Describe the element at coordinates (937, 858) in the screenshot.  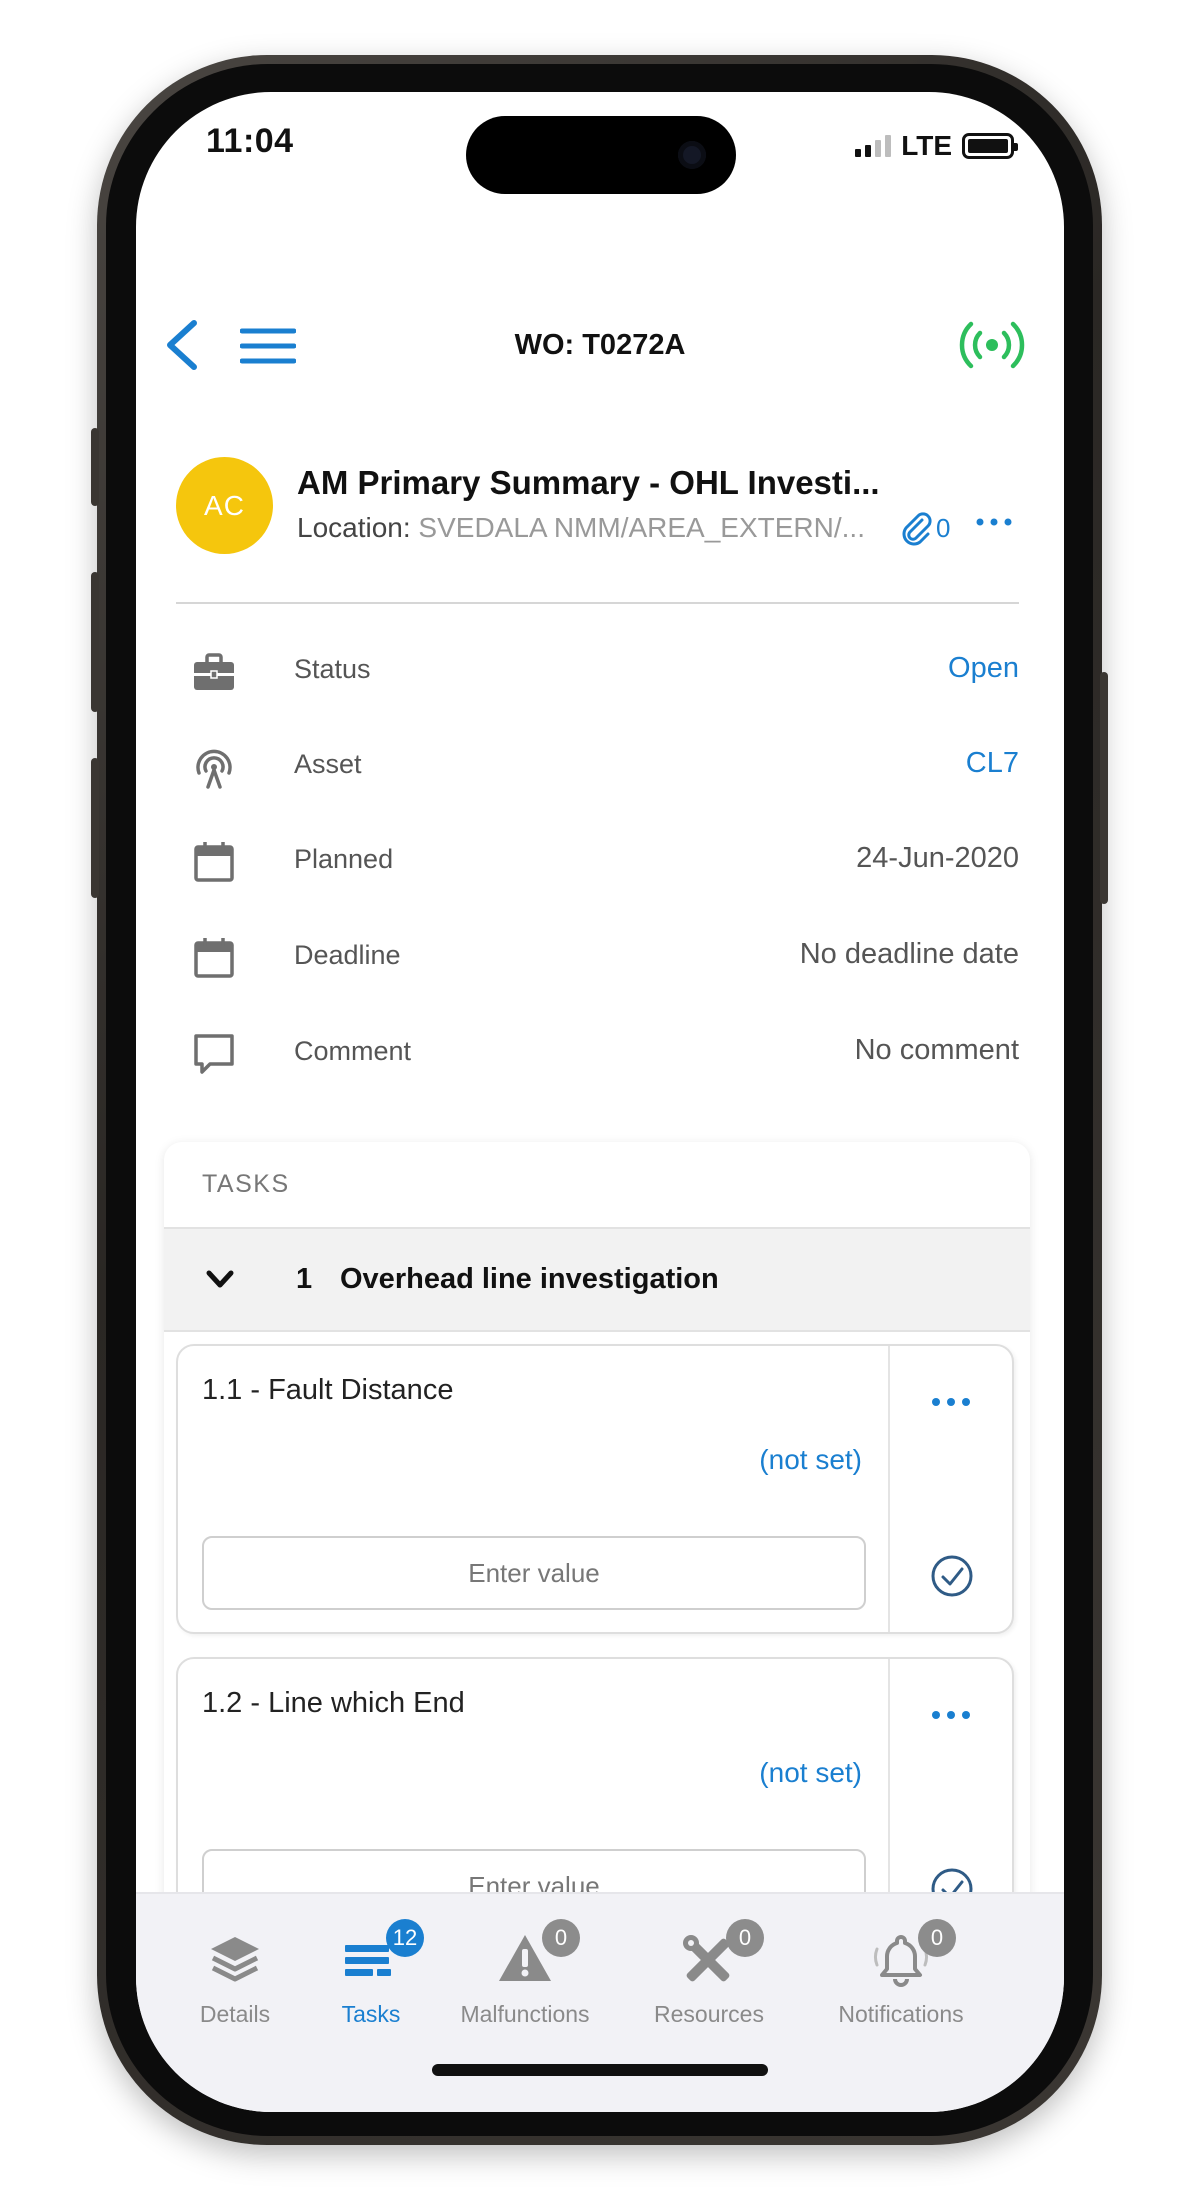
I see `planned-value: 24-Jun-2020` at that location.